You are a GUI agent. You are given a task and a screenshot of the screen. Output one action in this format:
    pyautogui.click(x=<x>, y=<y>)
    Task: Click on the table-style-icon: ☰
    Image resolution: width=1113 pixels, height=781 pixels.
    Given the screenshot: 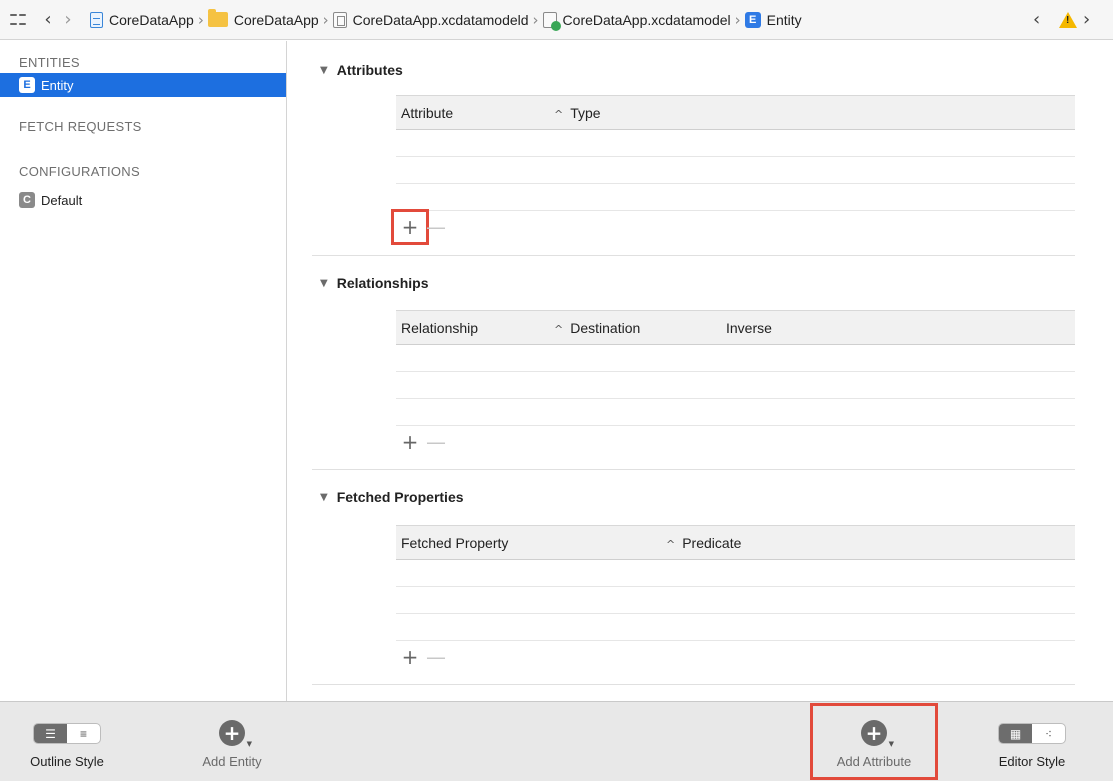 What is the action you would take?
    pyautogui.click(x=50, y=733)
    